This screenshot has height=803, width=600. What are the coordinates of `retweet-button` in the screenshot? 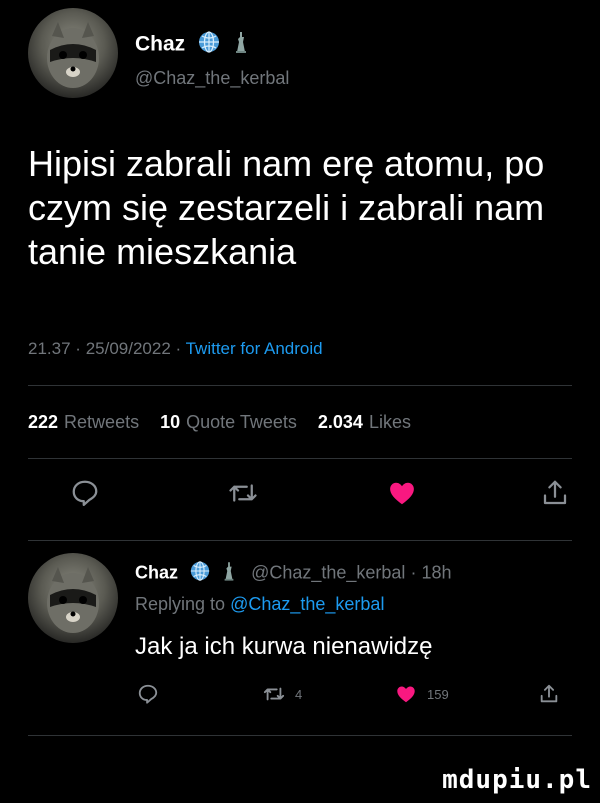 It's located at (243, 493).